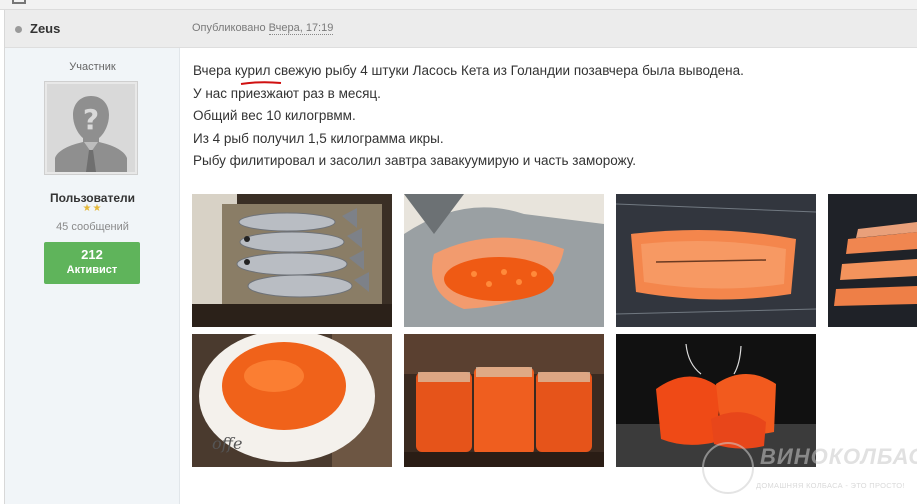 The width and height of the screenshot is (917, 504). Describe the element at coordinates (461, 29) in the screenshot. I see `post-header: Zeus Опубликовано Вчера, 17:19` at that location.